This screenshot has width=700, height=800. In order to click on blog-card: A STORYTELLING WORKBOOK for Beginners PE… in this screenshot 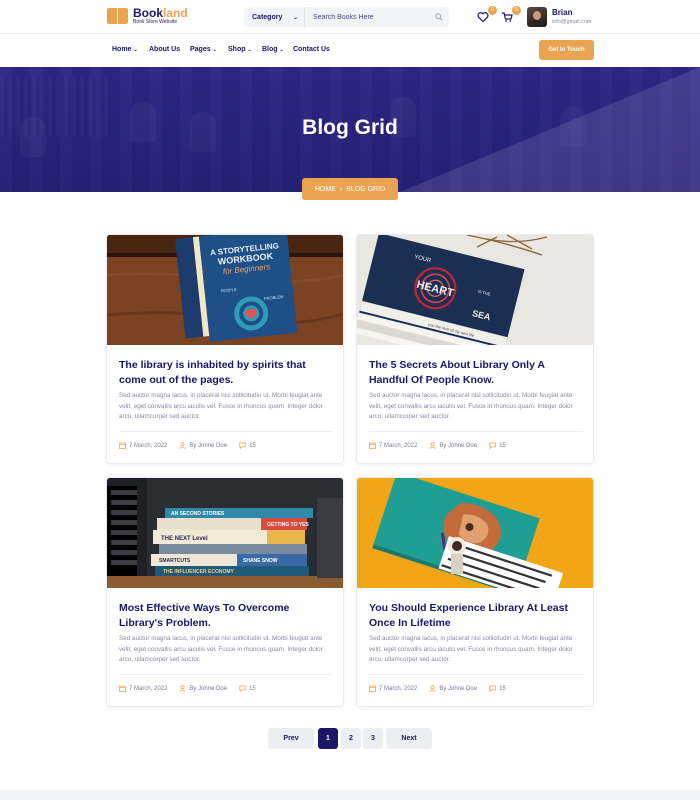, I will do `click(225, 349)`.